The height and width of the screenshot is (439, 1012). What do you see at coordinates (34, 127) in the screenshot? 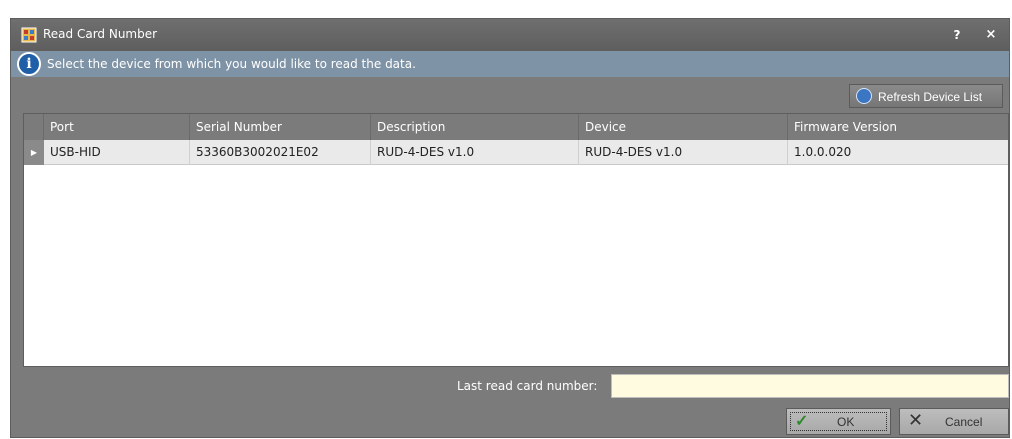
I see `row-indicator-header` at bounding box center [34, 127].